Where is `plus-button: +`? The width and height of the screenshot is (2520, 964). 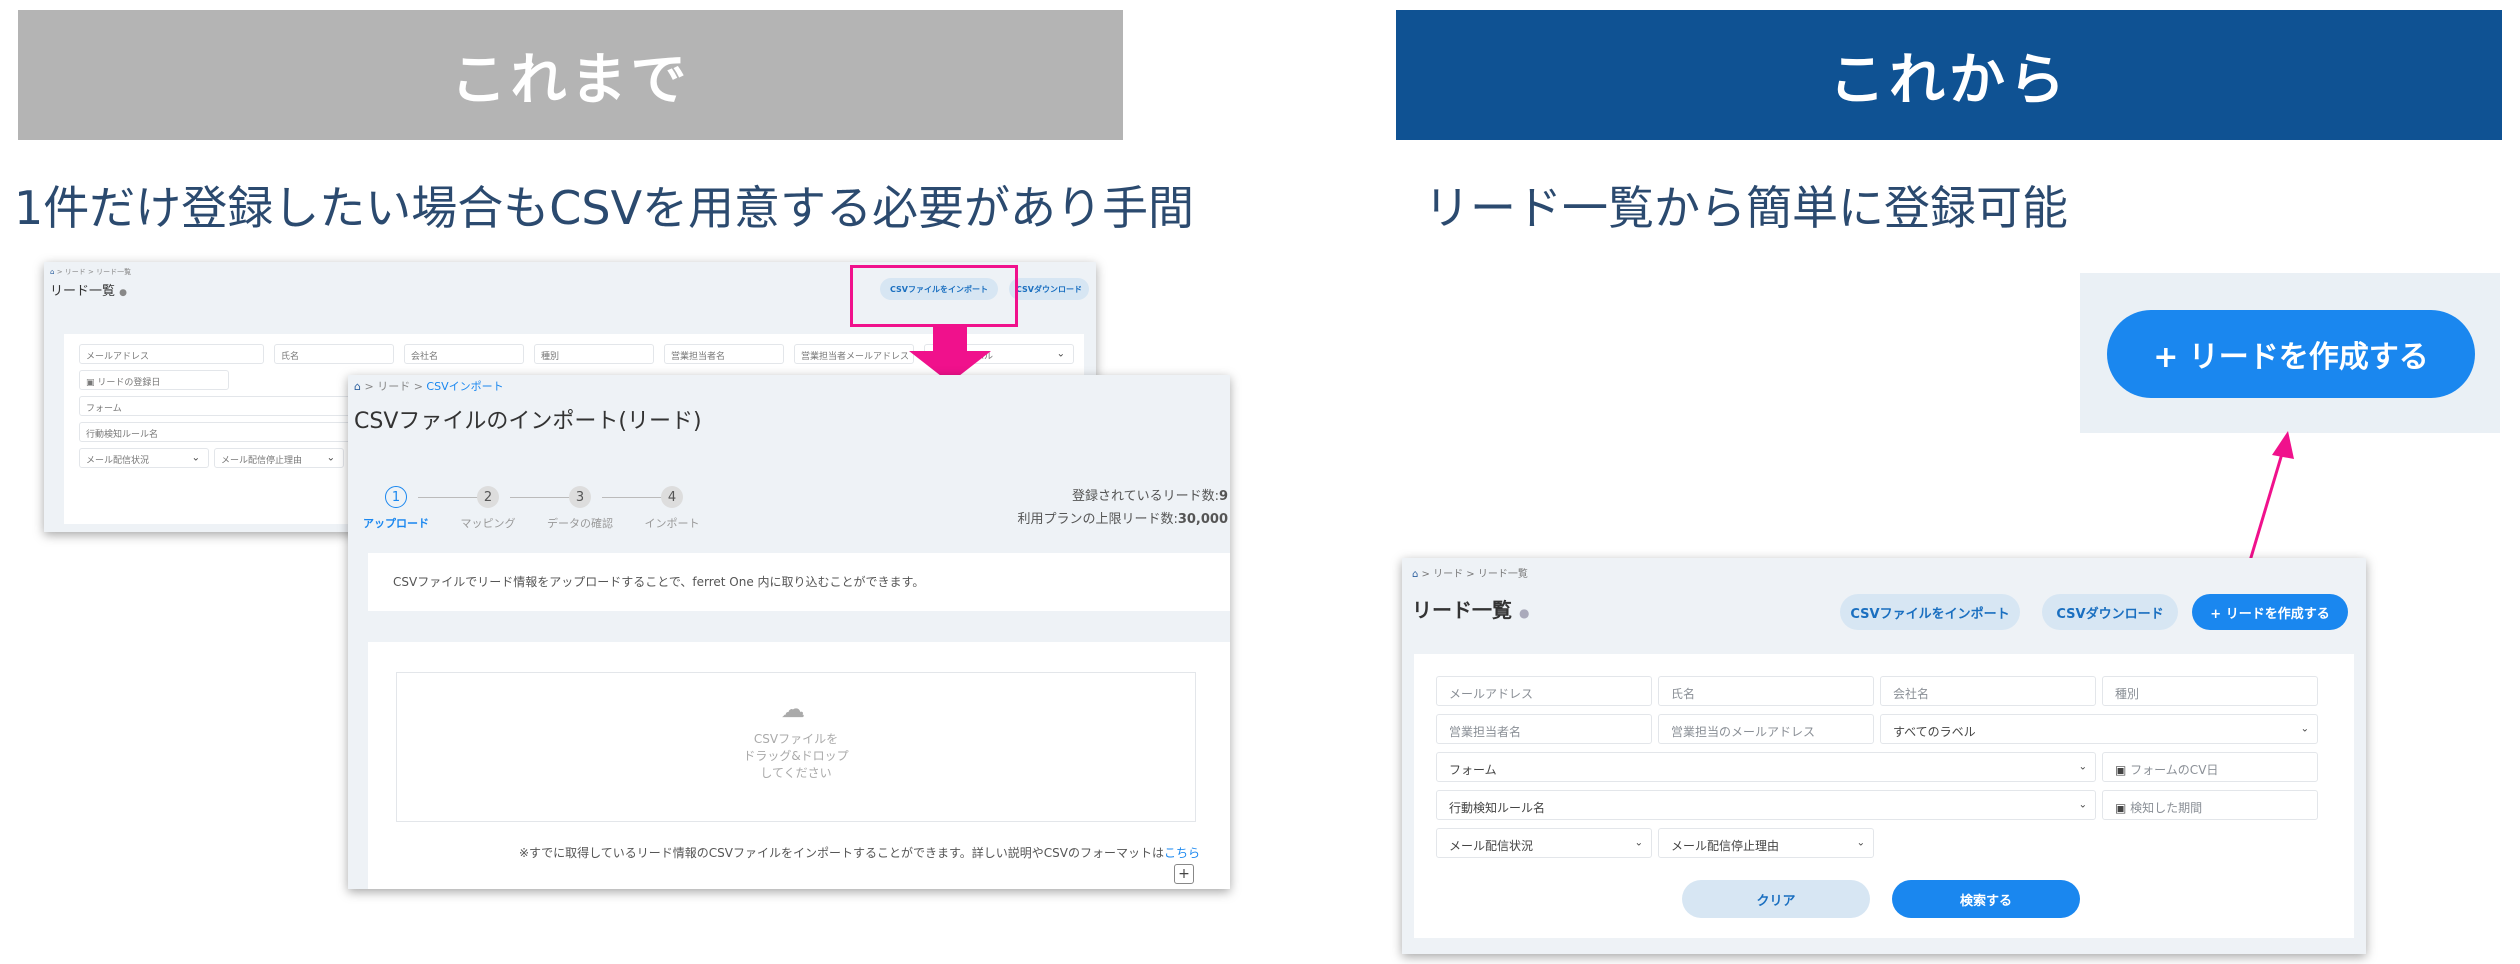
plus-button: + is located at coordinates (1184, 874).